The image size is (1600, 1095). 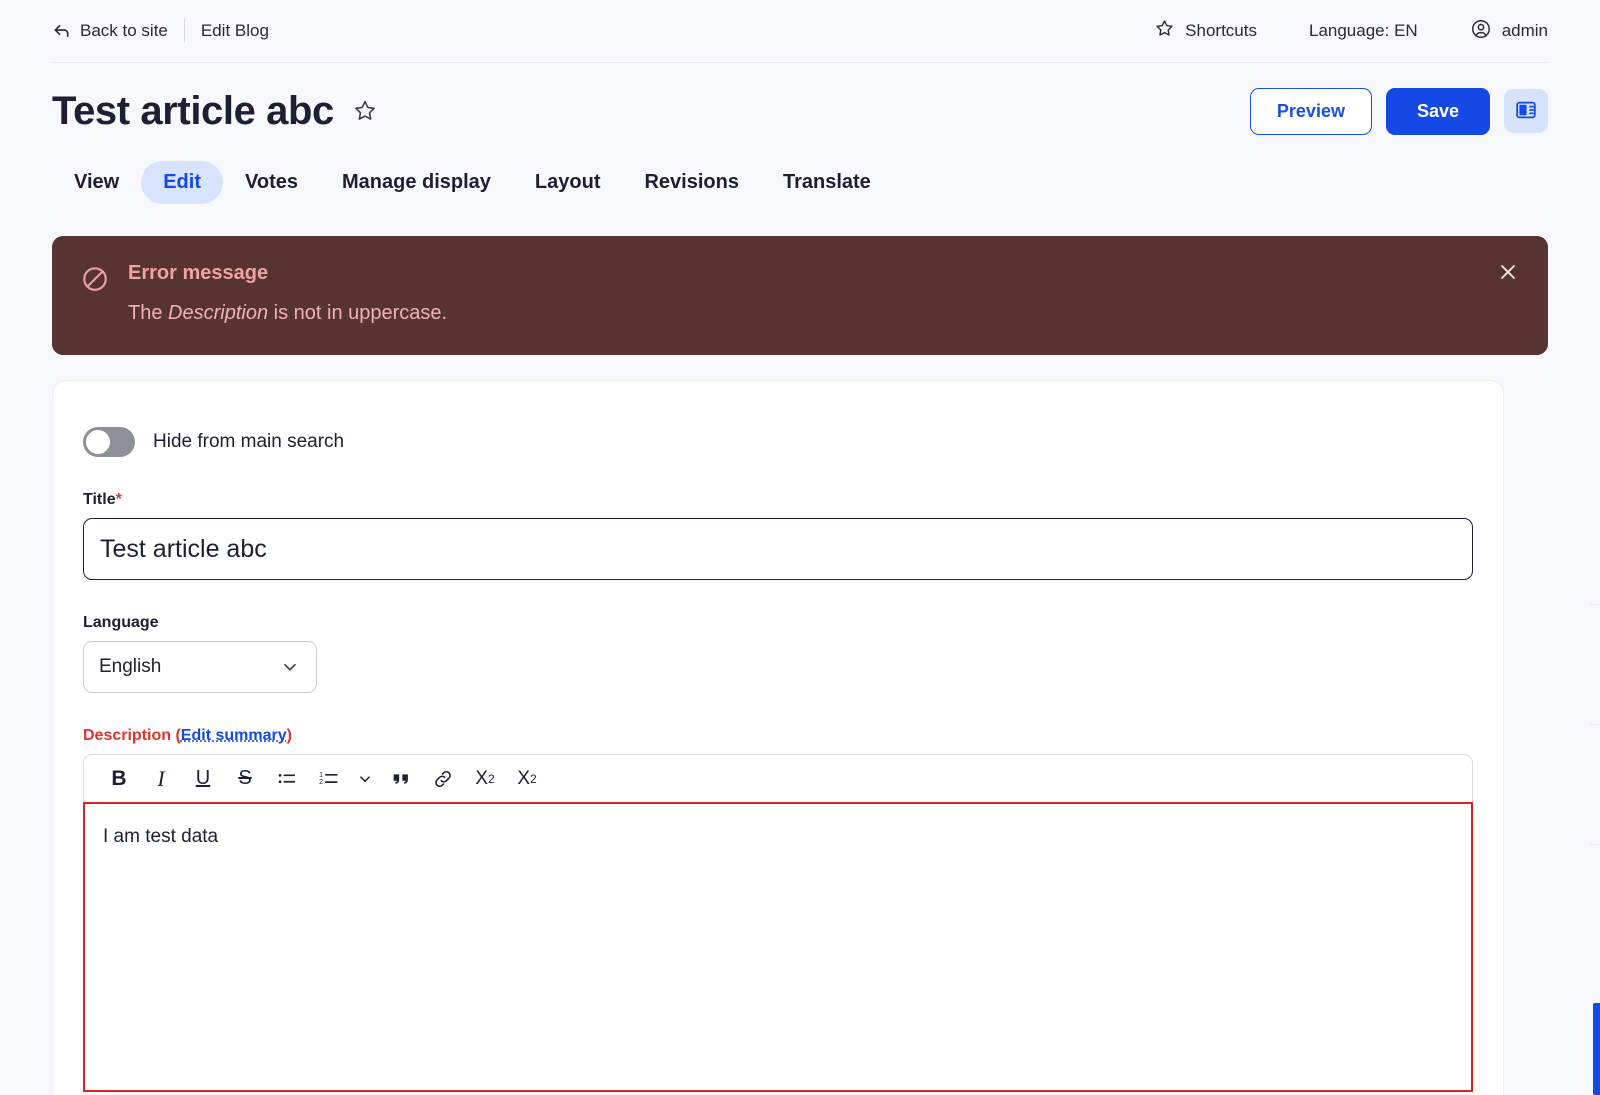 What do you see at coordinates (234, 735) in the screenshot?
I see `edit-summary-link: Edit summary` at bounding box center [234, 735].